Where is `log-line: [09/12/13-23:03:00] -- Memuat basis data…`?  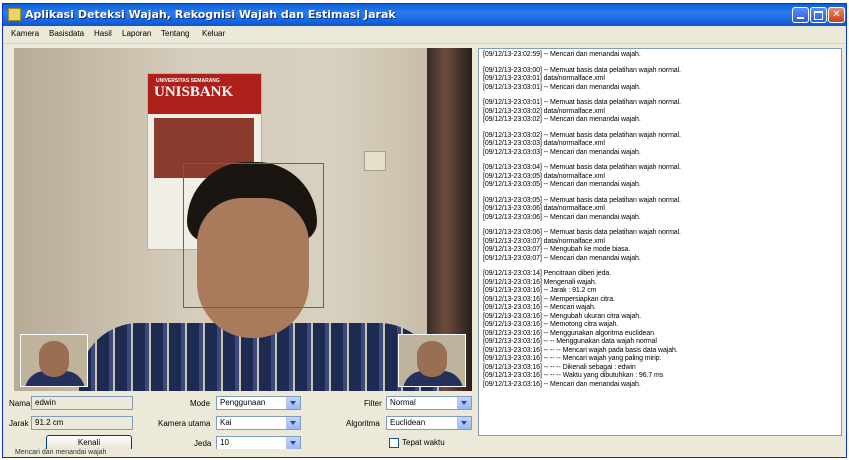
log-line: [09/12/13-23:03:00] -- Memuat basis data… is located at coordinates (582, 70).